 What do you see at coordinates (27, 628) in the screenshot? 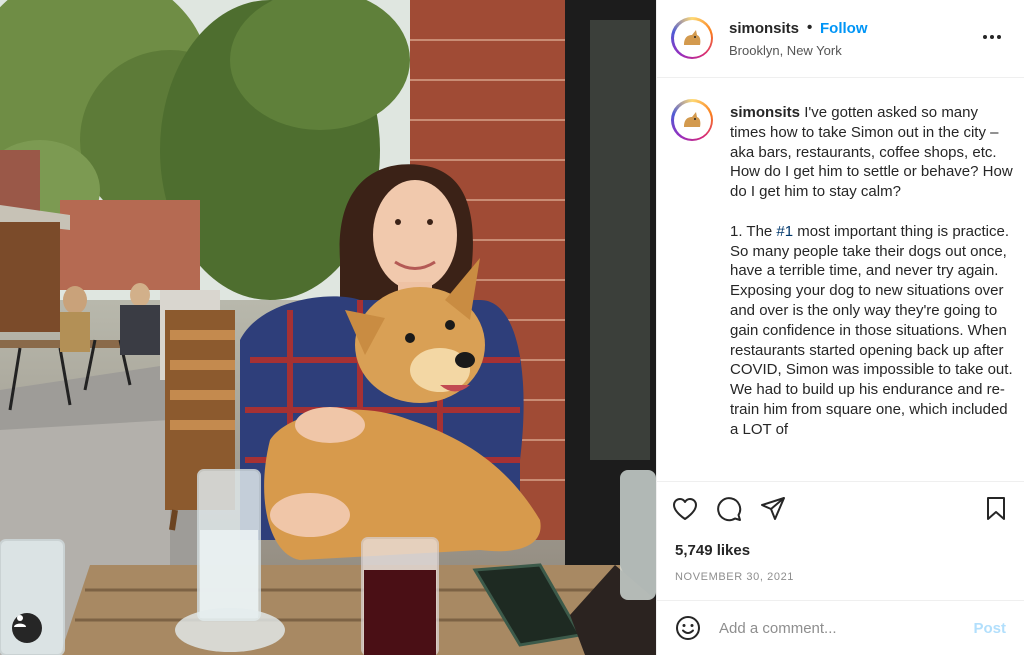
I see `user-tag-icon` at bounding box center [27, 628].